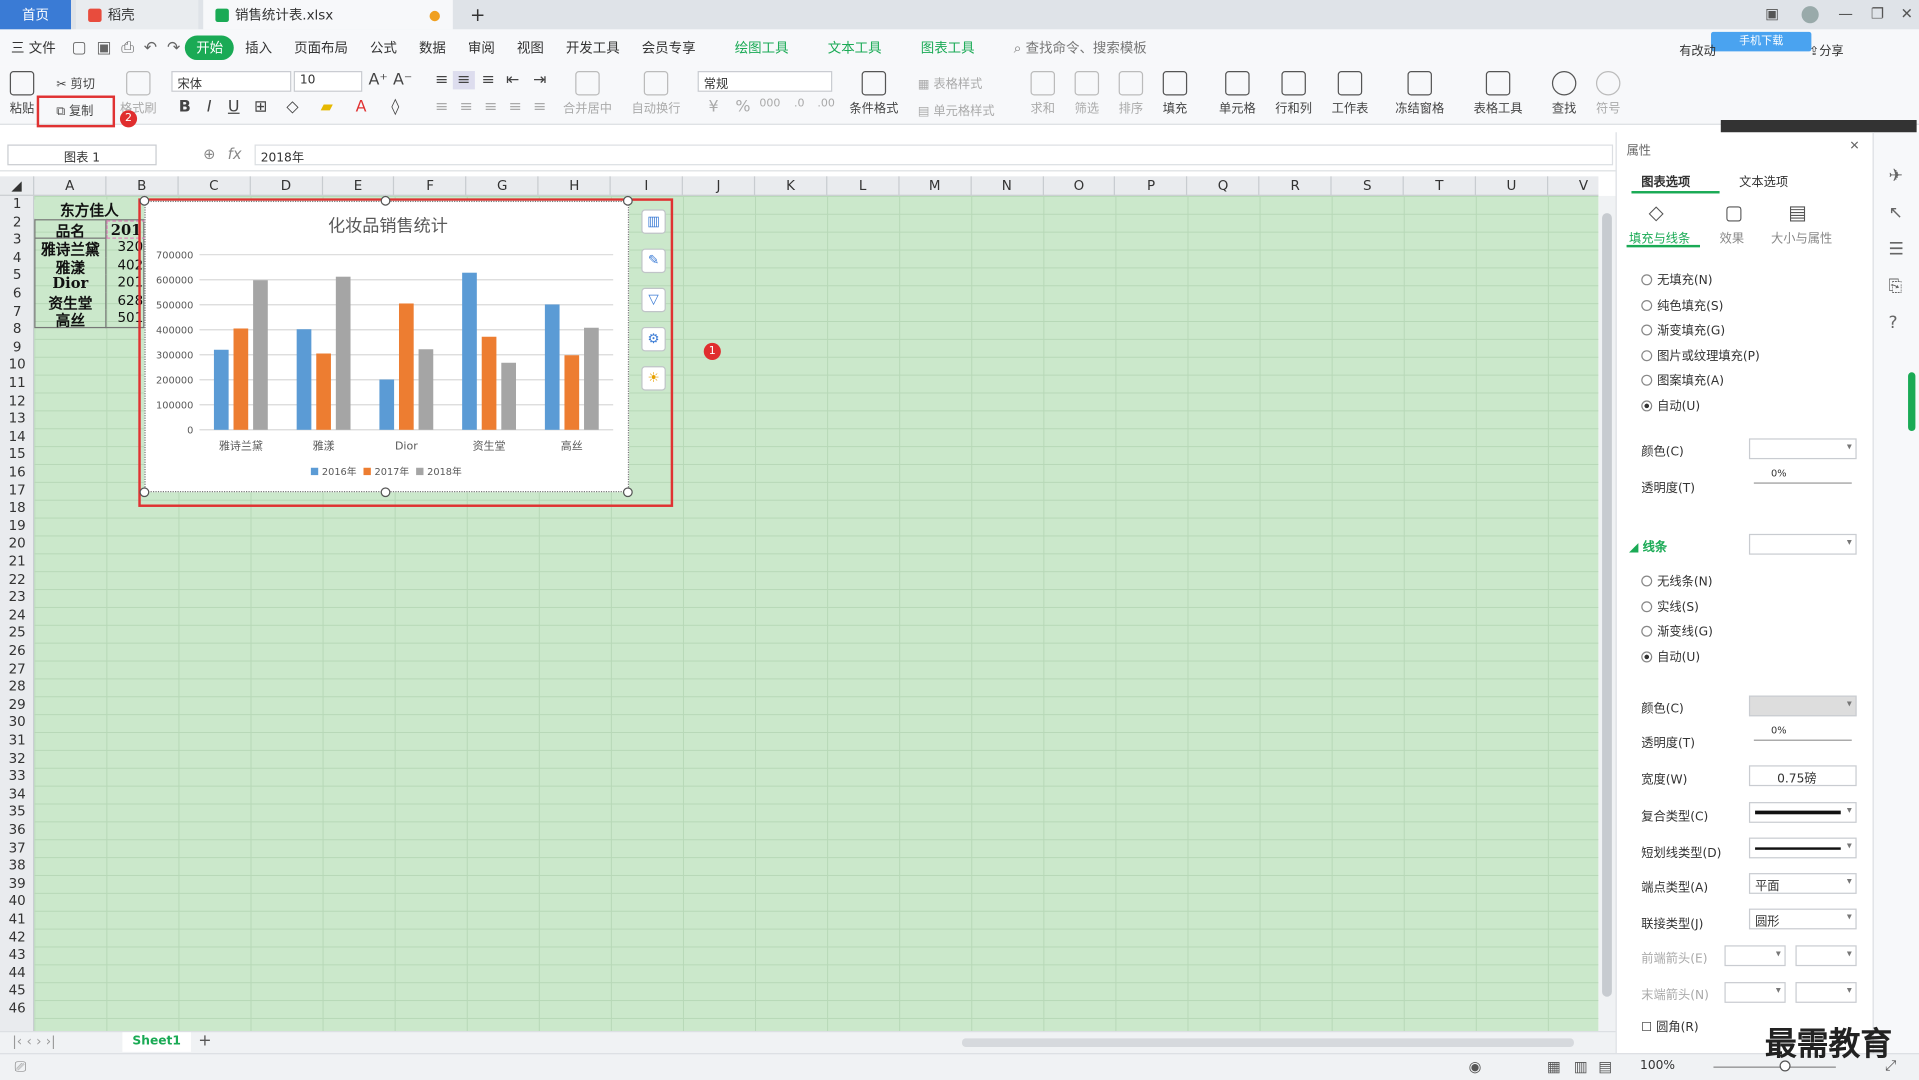  What do you see at coordinates (234, 107) in the screenshot?
I see `underline-icon: U` at bounding box center [234, 107].